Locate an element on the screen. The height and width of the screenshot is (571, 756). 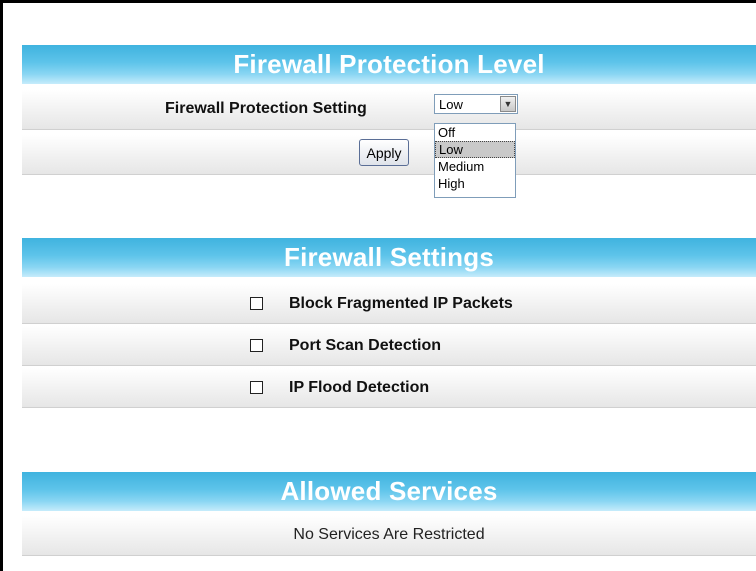
allowed-services-message: No Services Are Restricted is located at coordinates (389, 534).